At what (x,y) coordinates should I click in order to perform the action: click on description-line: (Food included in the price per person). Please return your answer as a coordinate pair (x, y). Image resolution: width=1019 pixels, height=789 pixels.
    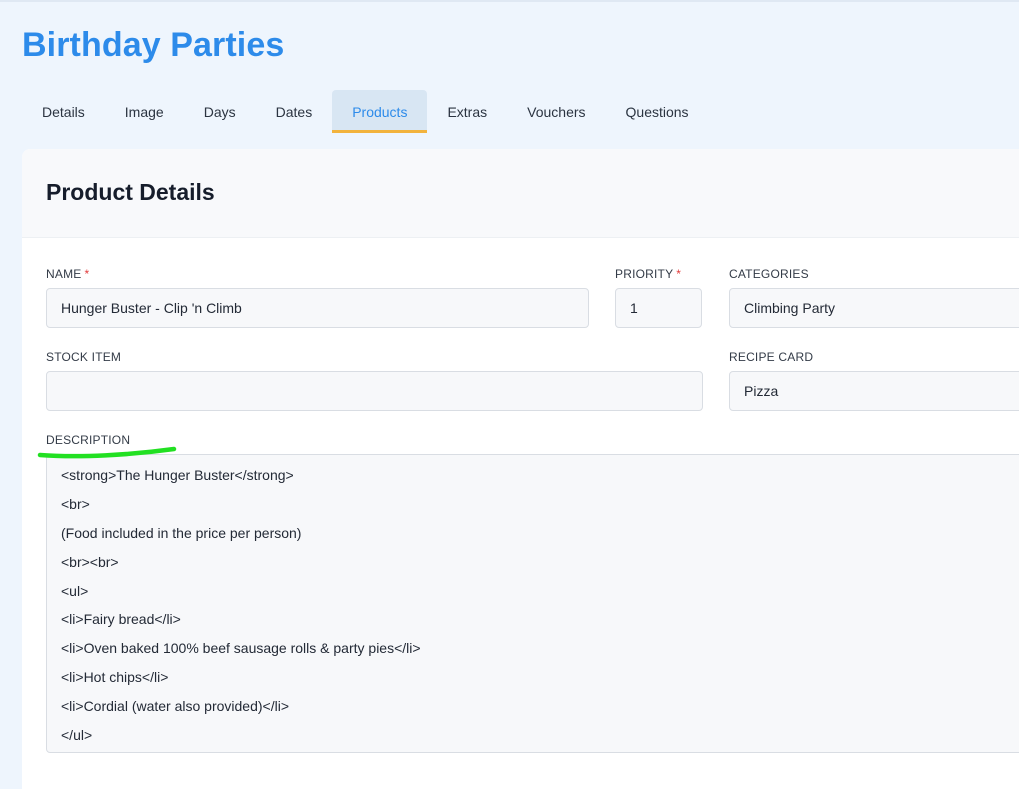
    Looking at the image, I should click on (181, 532).